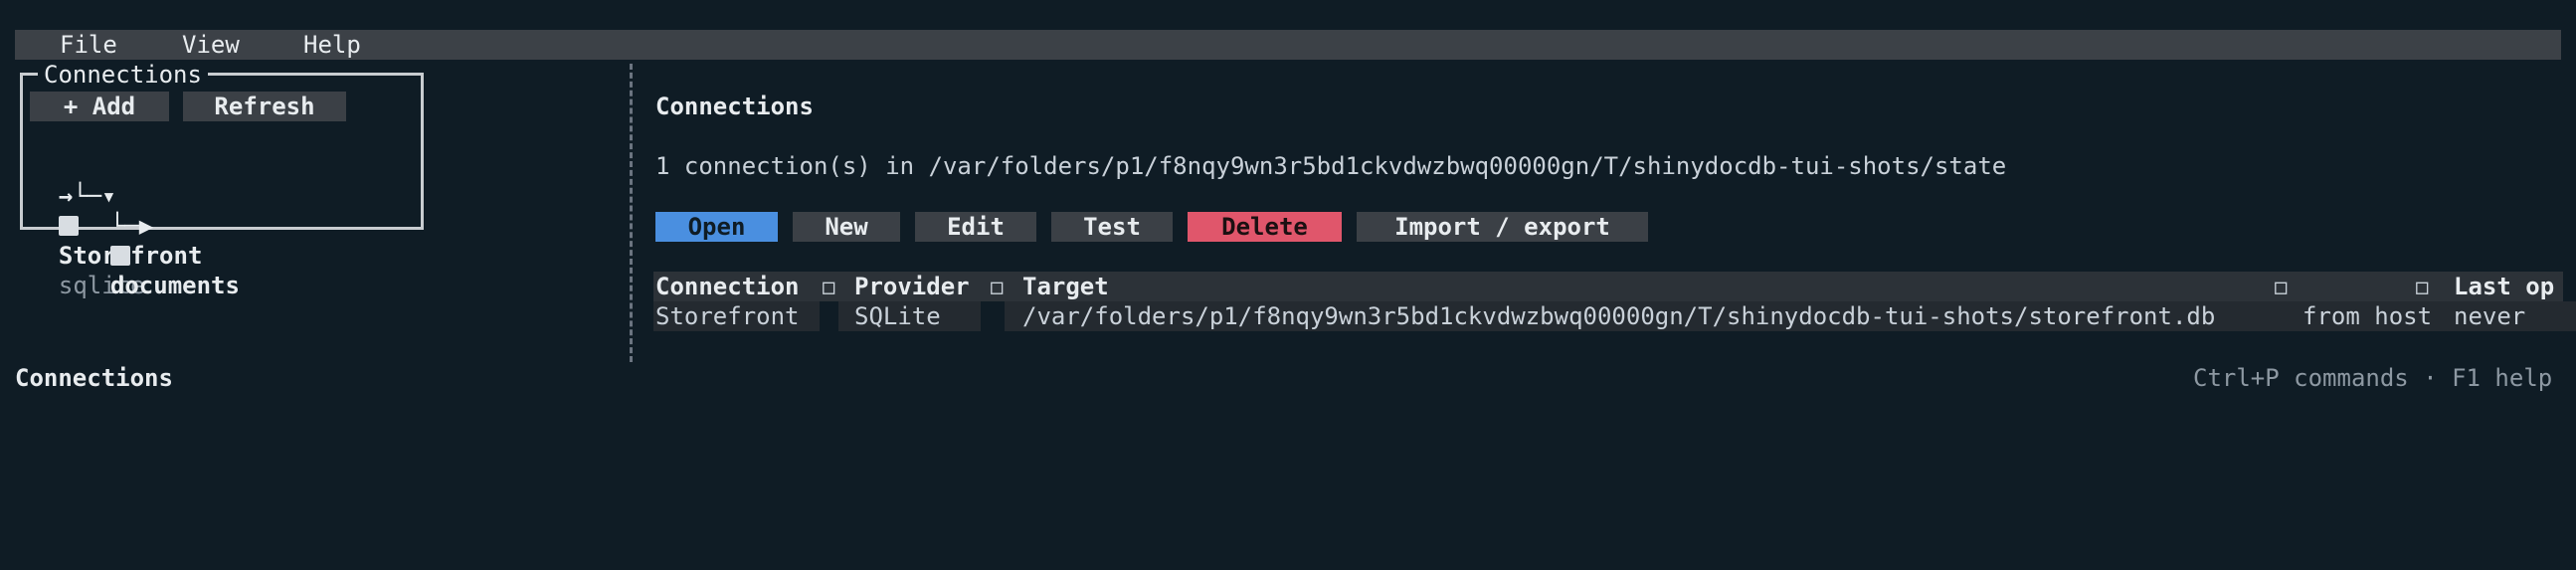  What do you see at coordinates (131, 226) in the screenshot?
I see `tree-branch-icon: └─▶` at bounding box center [131, 226].